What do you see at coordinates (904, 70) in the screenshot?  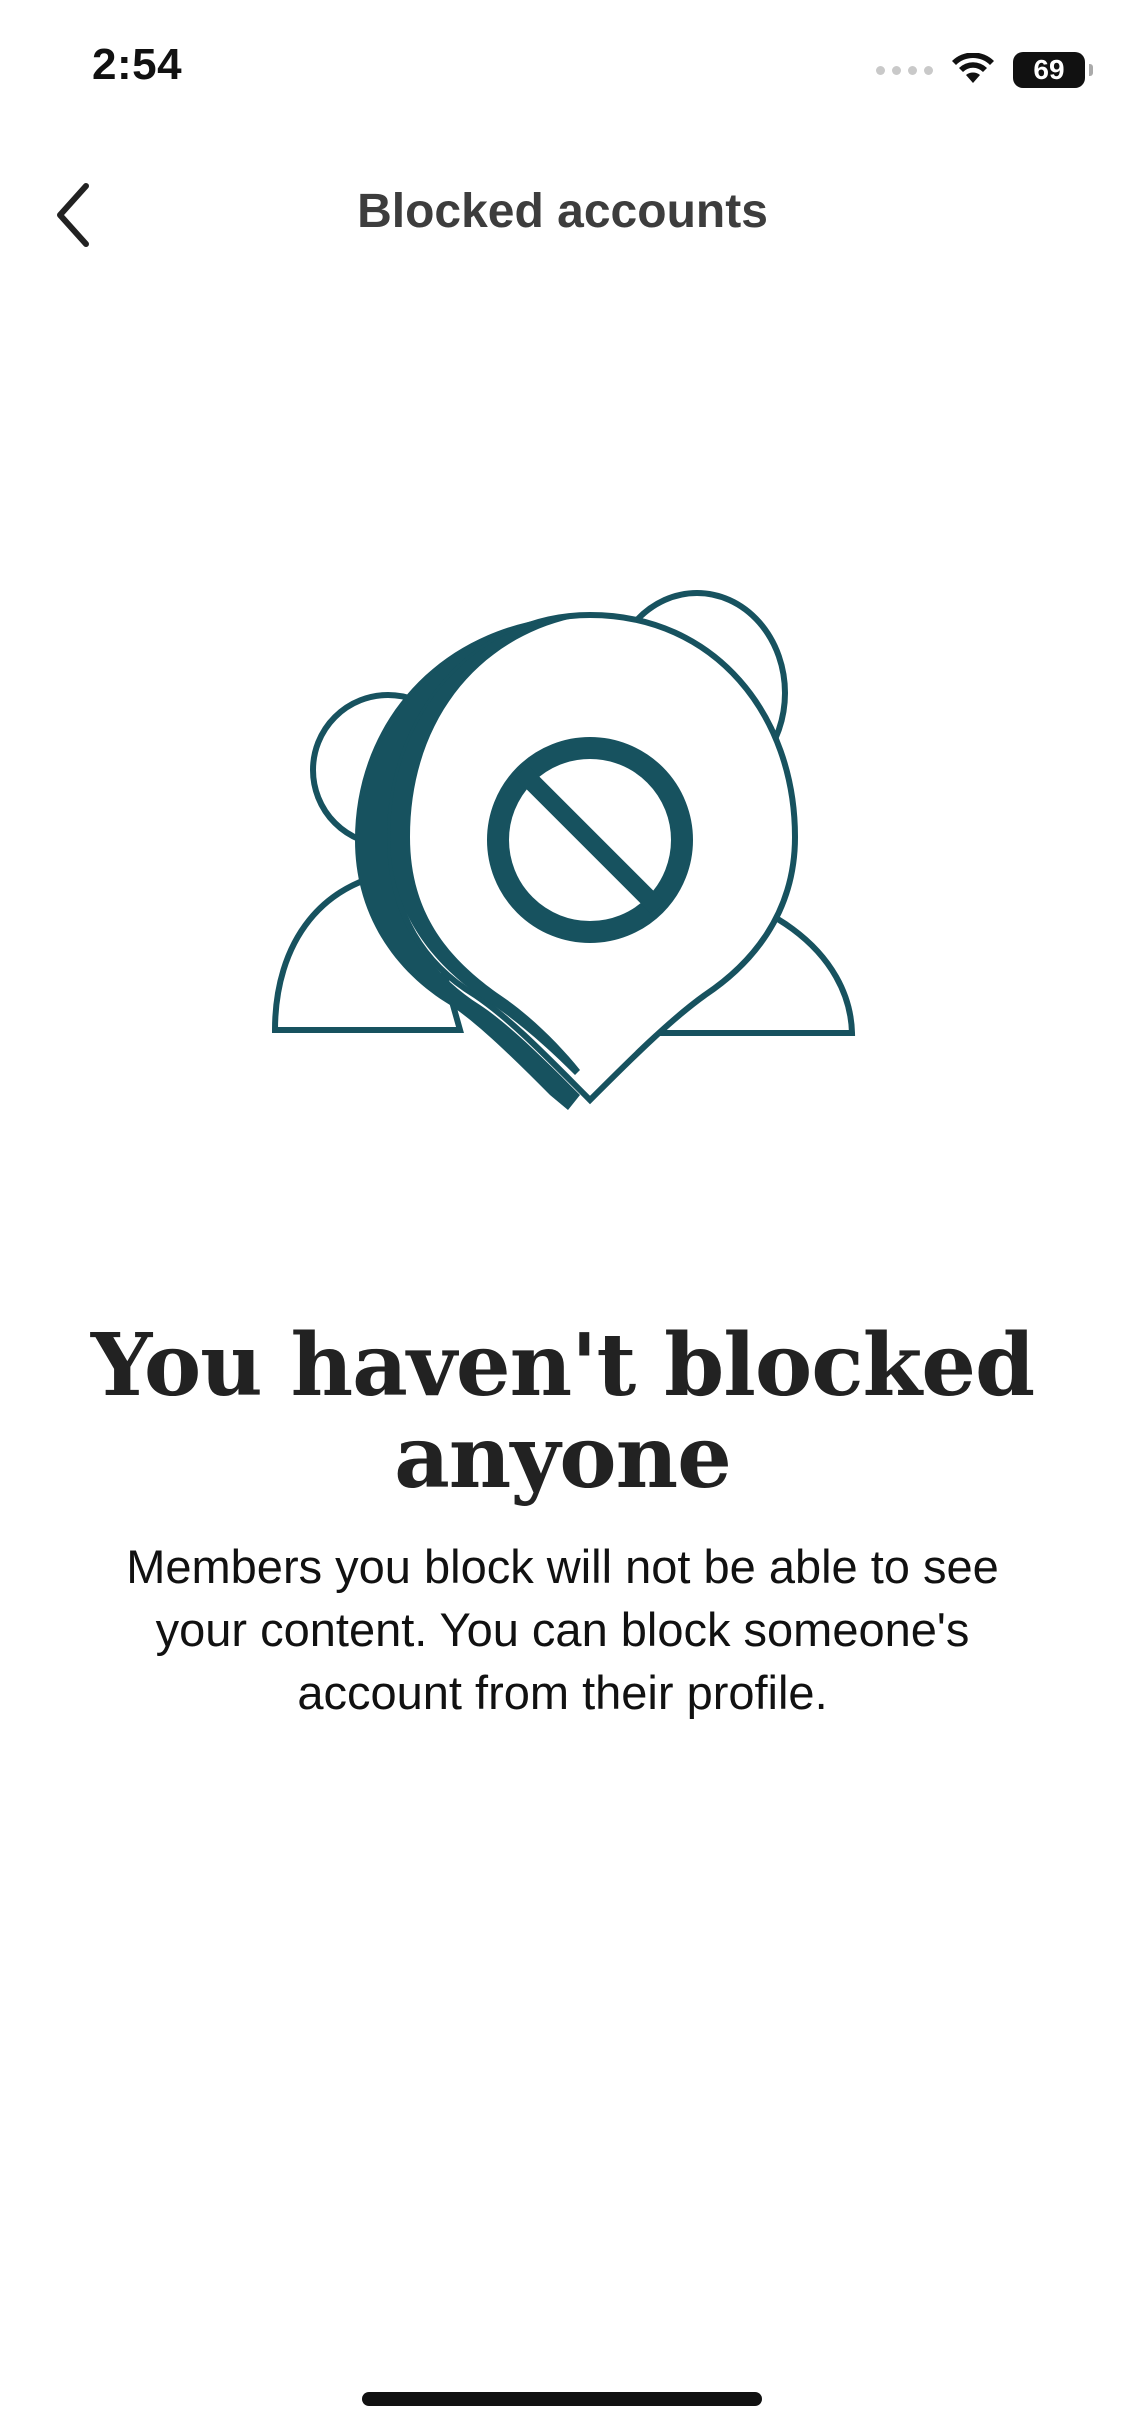 I see `signal-dots-icon` at bounding box center [904, 70].